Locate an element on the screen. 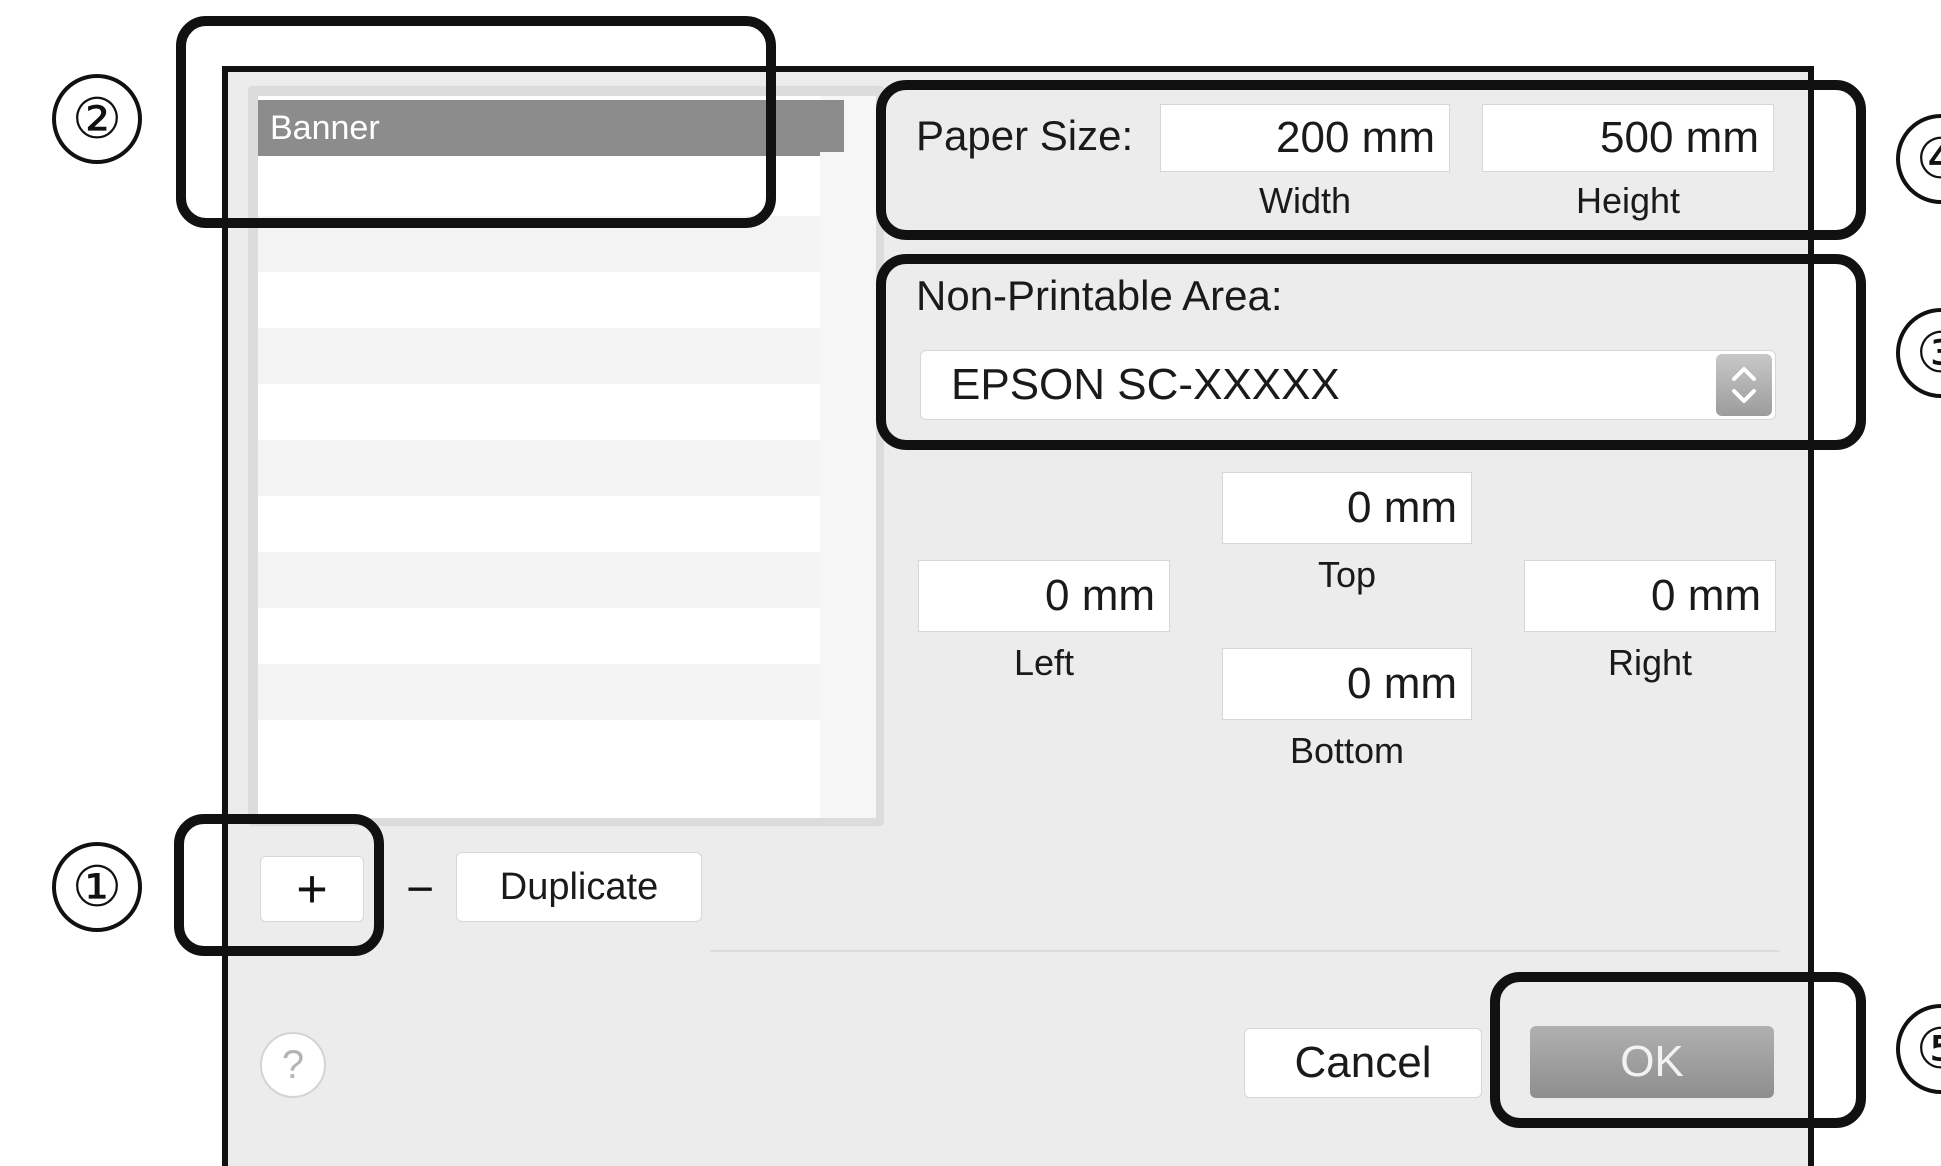  selected-row-highlight is located at coordinates (832, 126).